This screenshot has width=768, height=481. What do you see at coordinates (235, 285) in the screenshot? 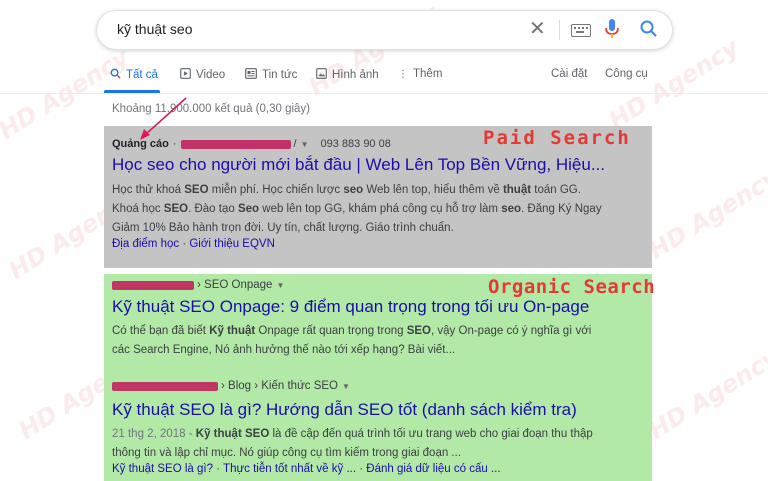
I see `breadcrumb: › SEO Onpage` at bounding box center [235, 285].